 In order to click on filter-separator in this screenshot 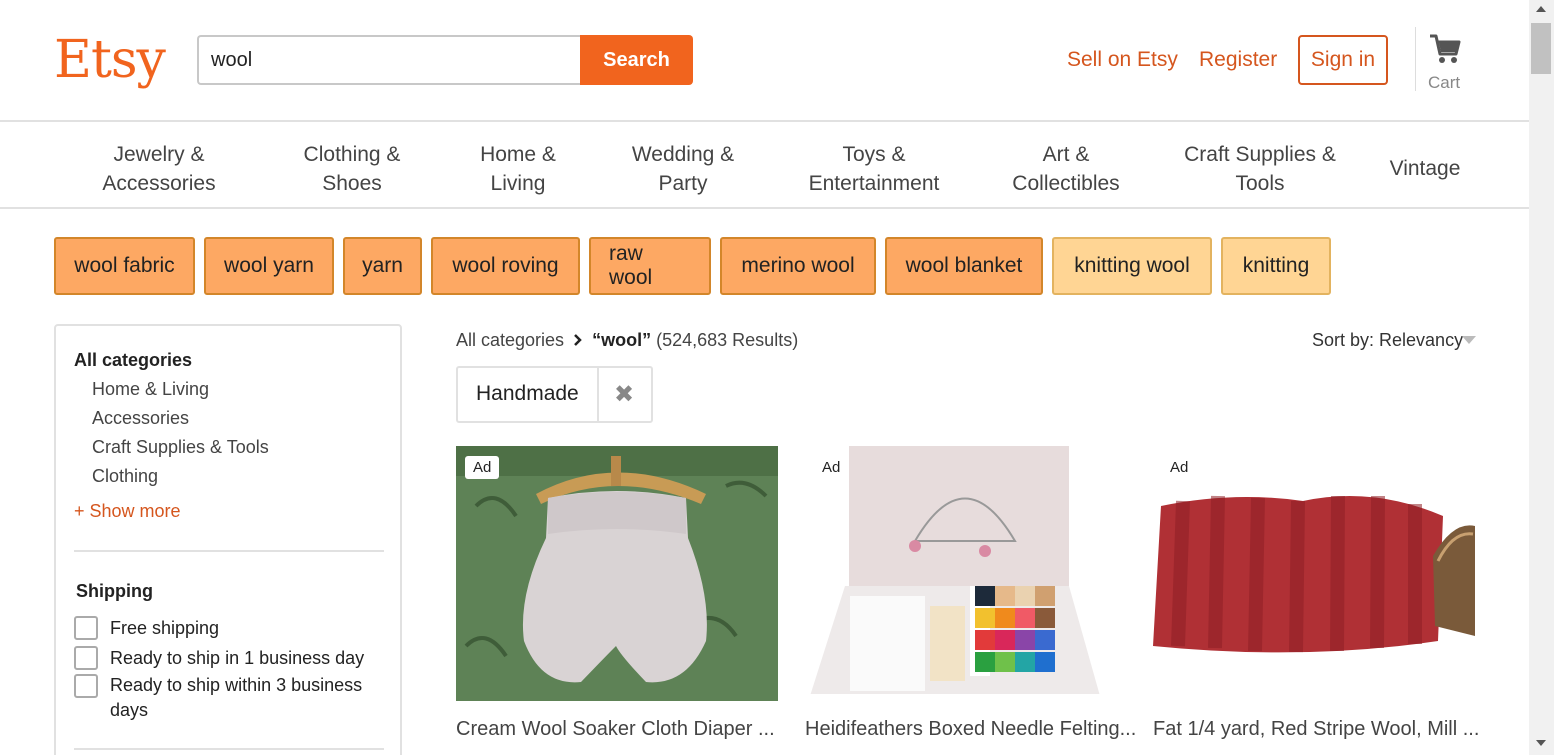, I will do `click(598, 394)`.